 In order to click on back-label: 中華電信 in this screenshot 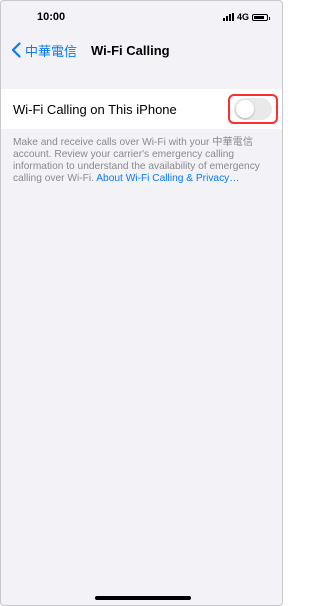, I will do `click(51, 51)`.